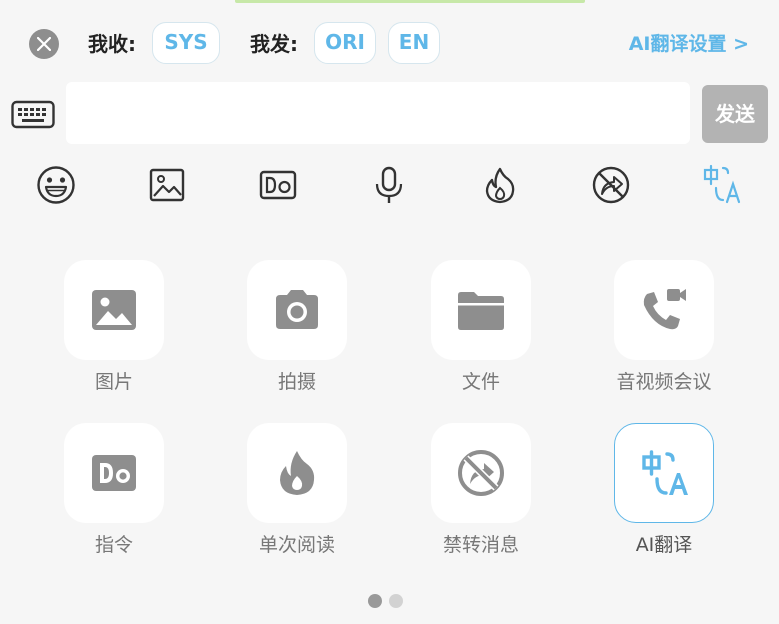 This screenshot has width=779, height=624. I want to click on translate-button, so click(722, 185).